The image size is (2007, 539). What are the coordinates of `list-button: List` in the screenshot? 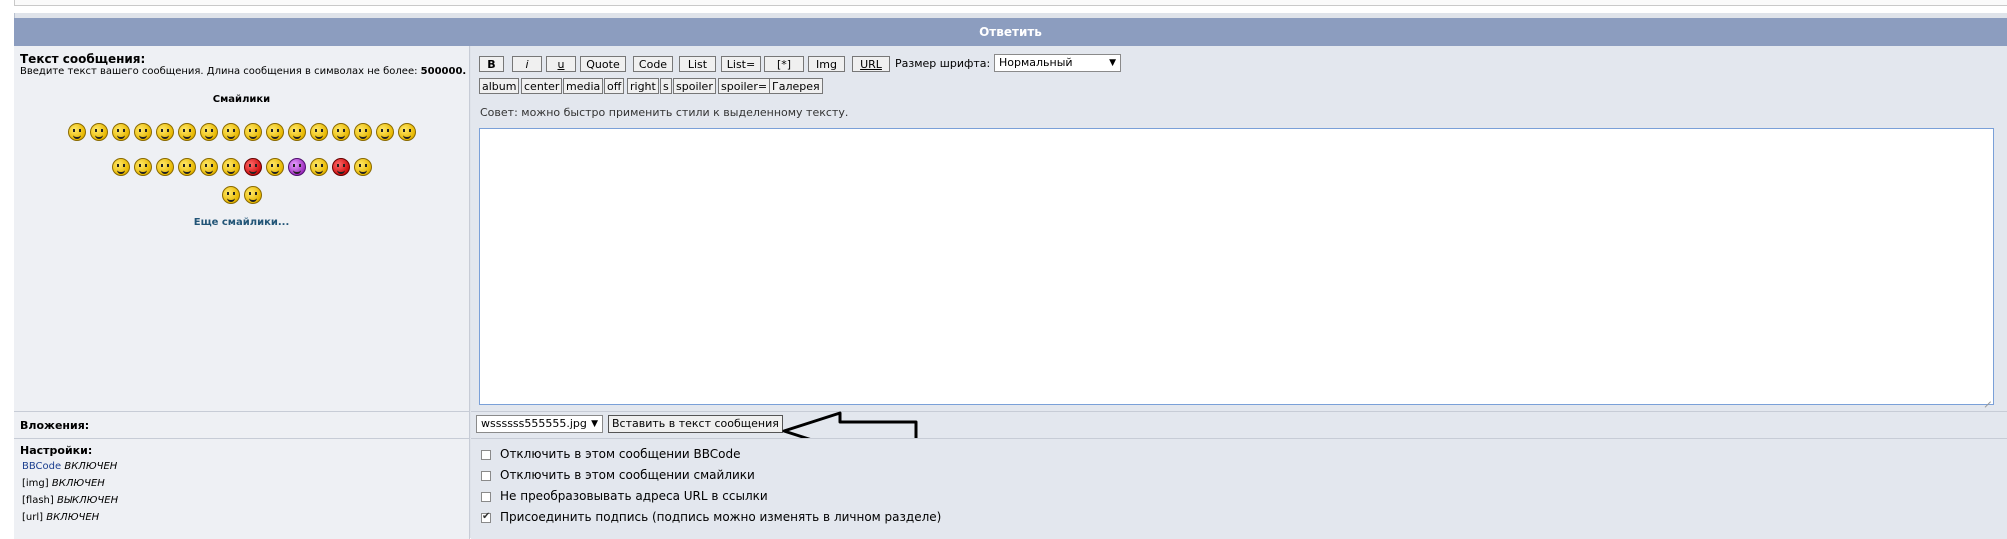 It's located at (697, 64).